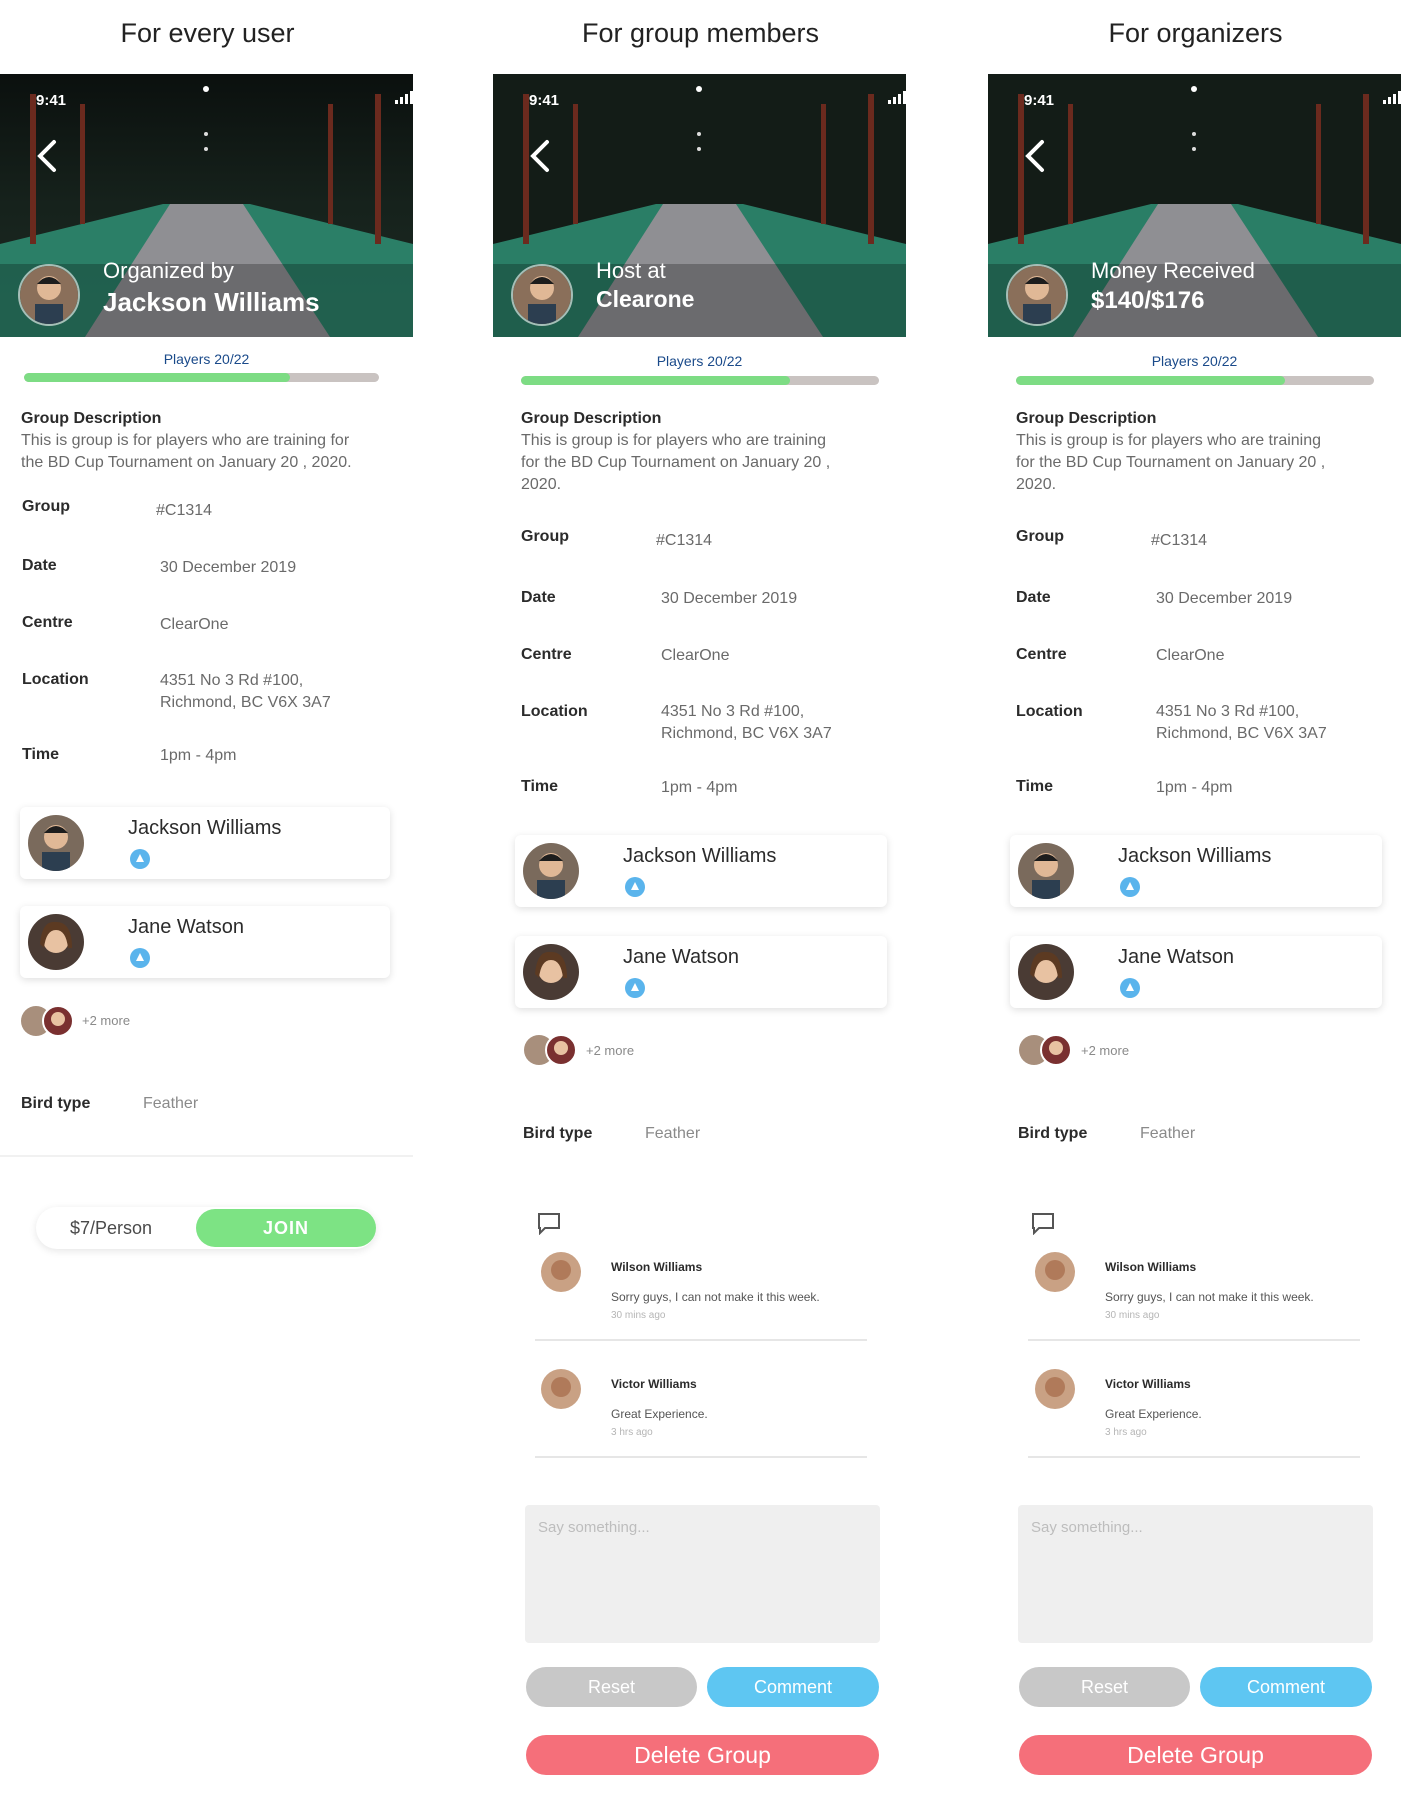 The image size is (1402, 1800). Describe the element at coordinates (286, 1228) in the screenshot. I see `join-button: JOIN` at that location.